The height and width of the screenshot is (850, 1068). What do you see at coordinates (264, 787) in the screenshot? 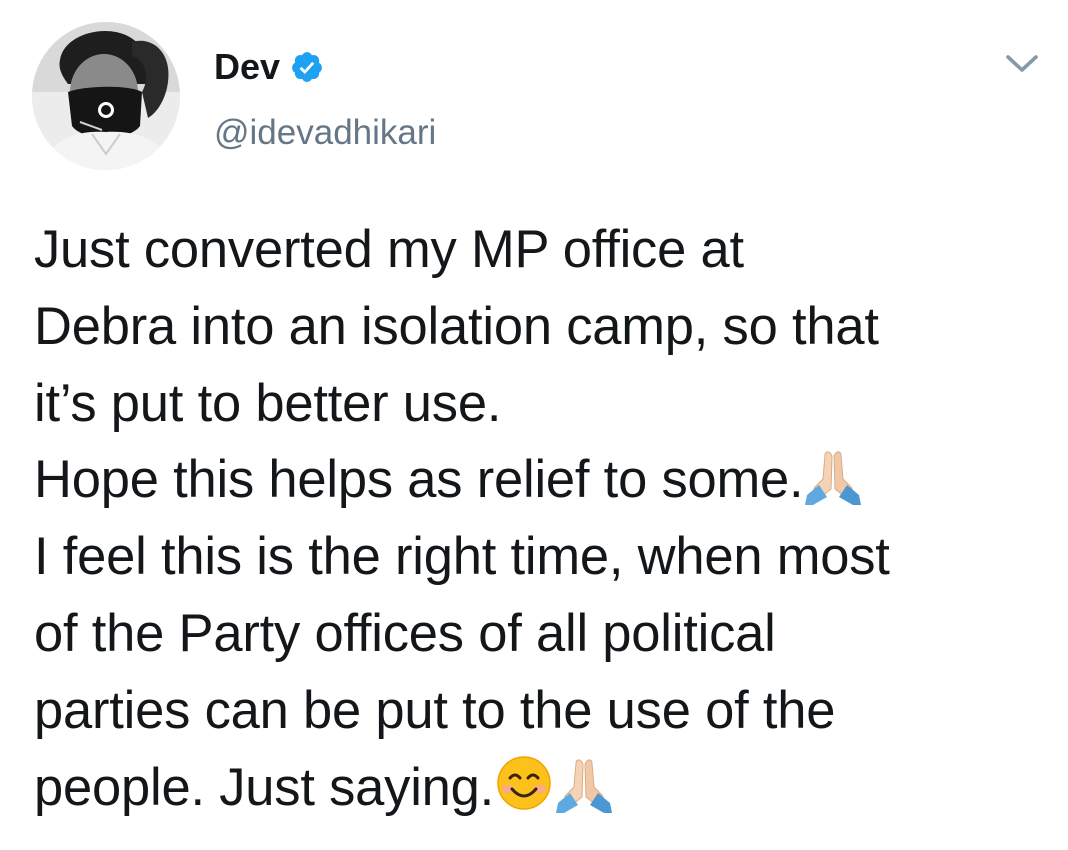
I see `tweet-text-segment: people. Just saying.` at bounding box center [264, 787].